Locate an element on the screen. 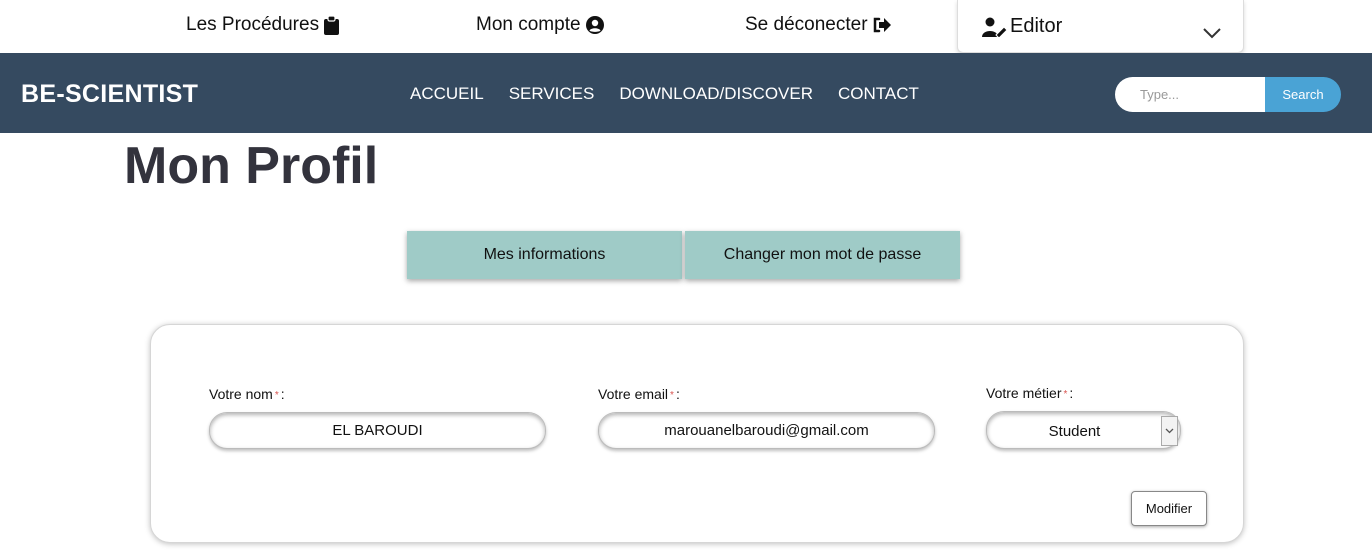 This screenshot has height=560, width=1372. search-form: Search is located at coordinates (1228, 94).